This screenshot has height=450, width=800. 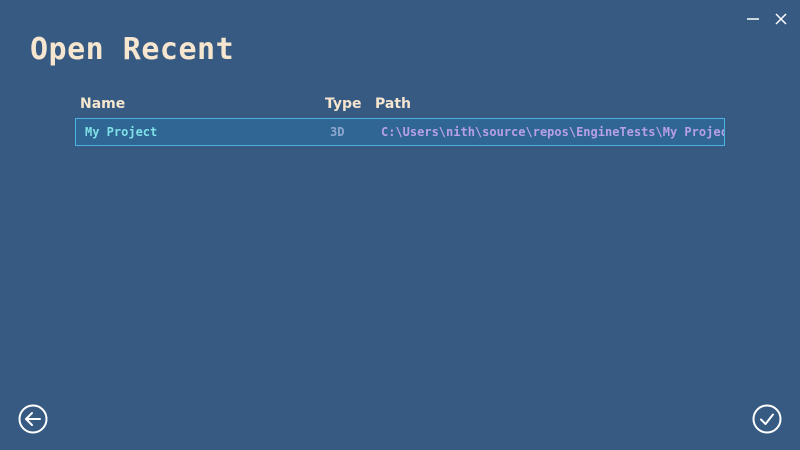 I want to click on minimize-button, so click(x=753, y=19).